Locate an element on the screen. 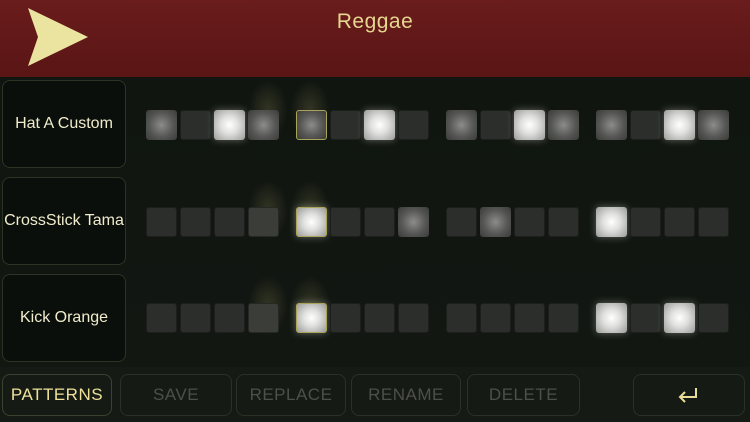 This screenshot has width=750, height=422. rename-button: RENAME is located at coordinates (406, 395).